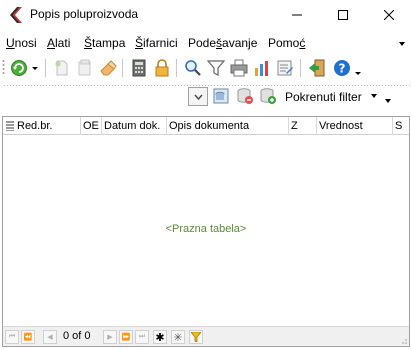 The width and height of the screenshot is (412, 349). What do you see at coordinates (77, 336) in the screenshot?
I see `record-position: 0 of 0` at bounding box center [77, 336].